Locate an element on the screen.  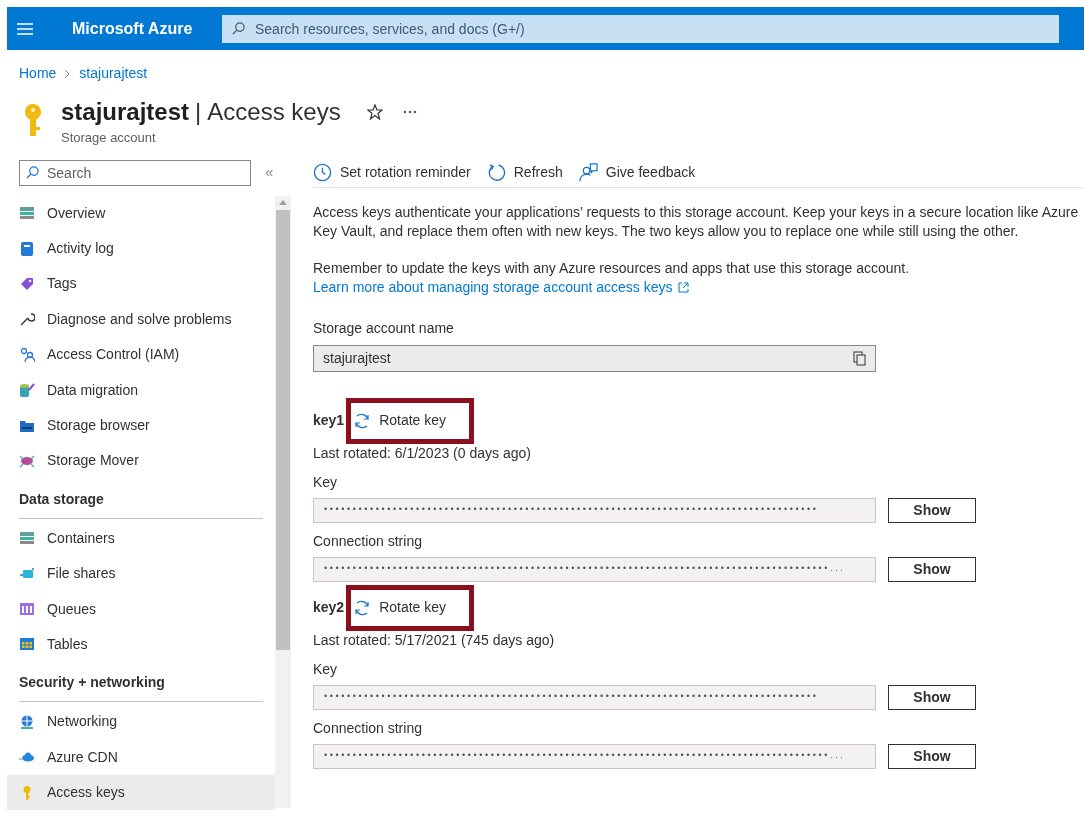
sidebar-item: Networking is located at coordinates (141, 722).